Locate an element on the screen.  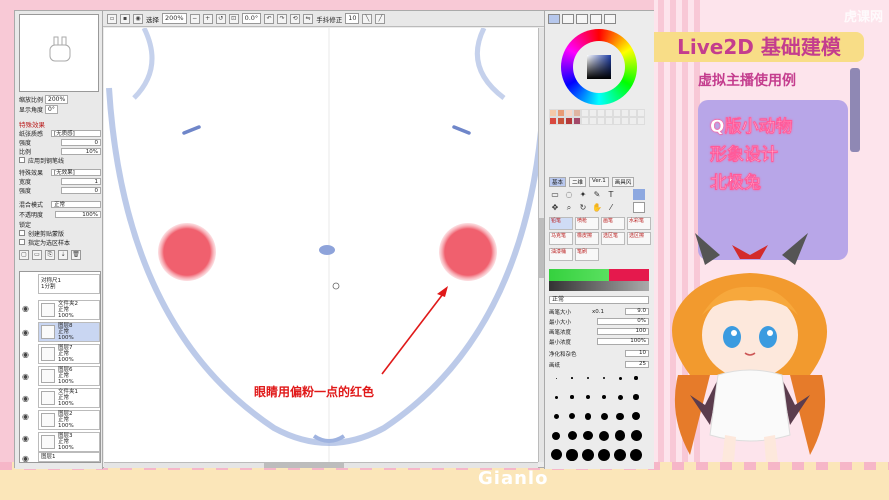
paper-field: 25 is located at coordinates (637, 364).